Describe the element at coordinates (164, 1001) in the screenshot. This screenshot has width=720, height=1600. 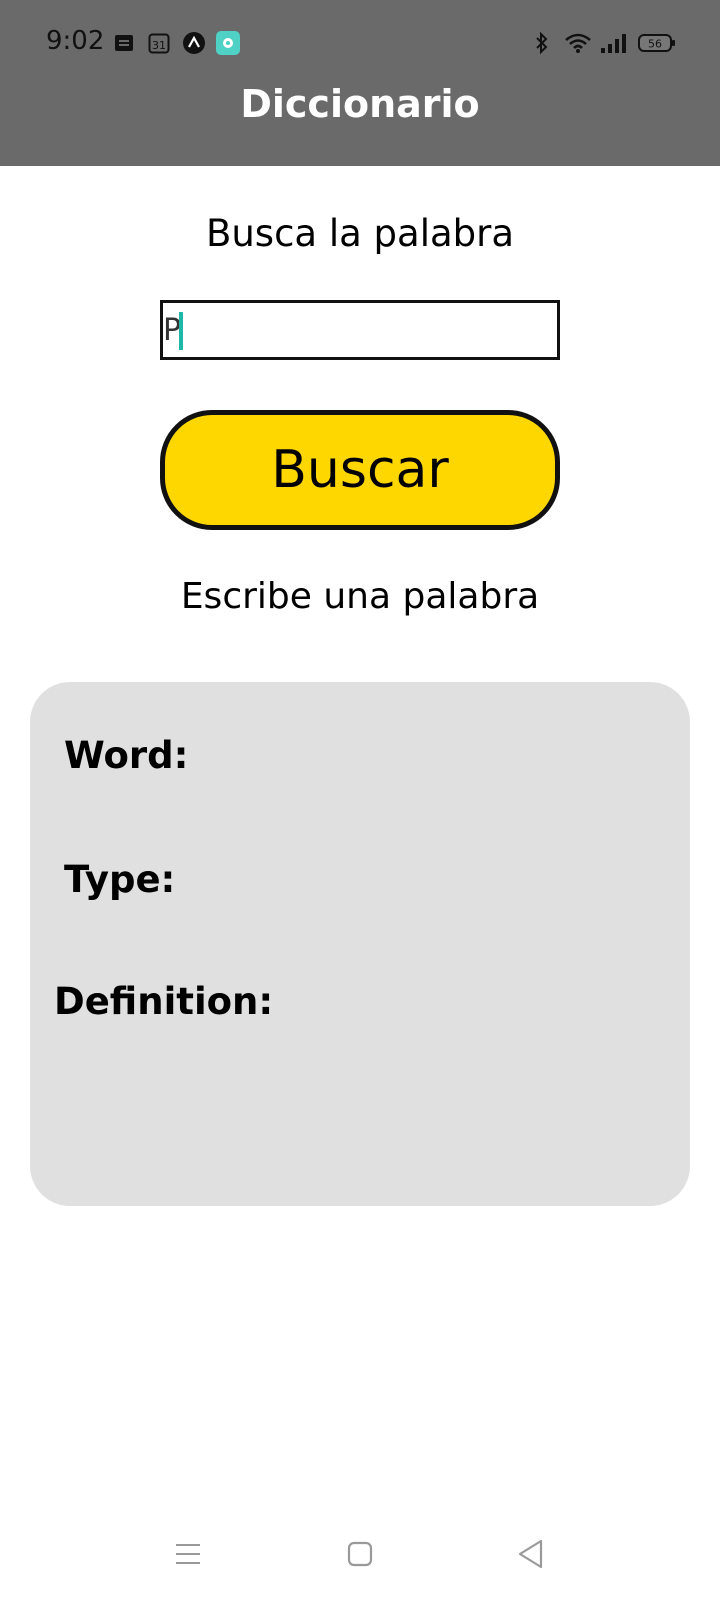
I see `definition-label: Definition:` at that location.